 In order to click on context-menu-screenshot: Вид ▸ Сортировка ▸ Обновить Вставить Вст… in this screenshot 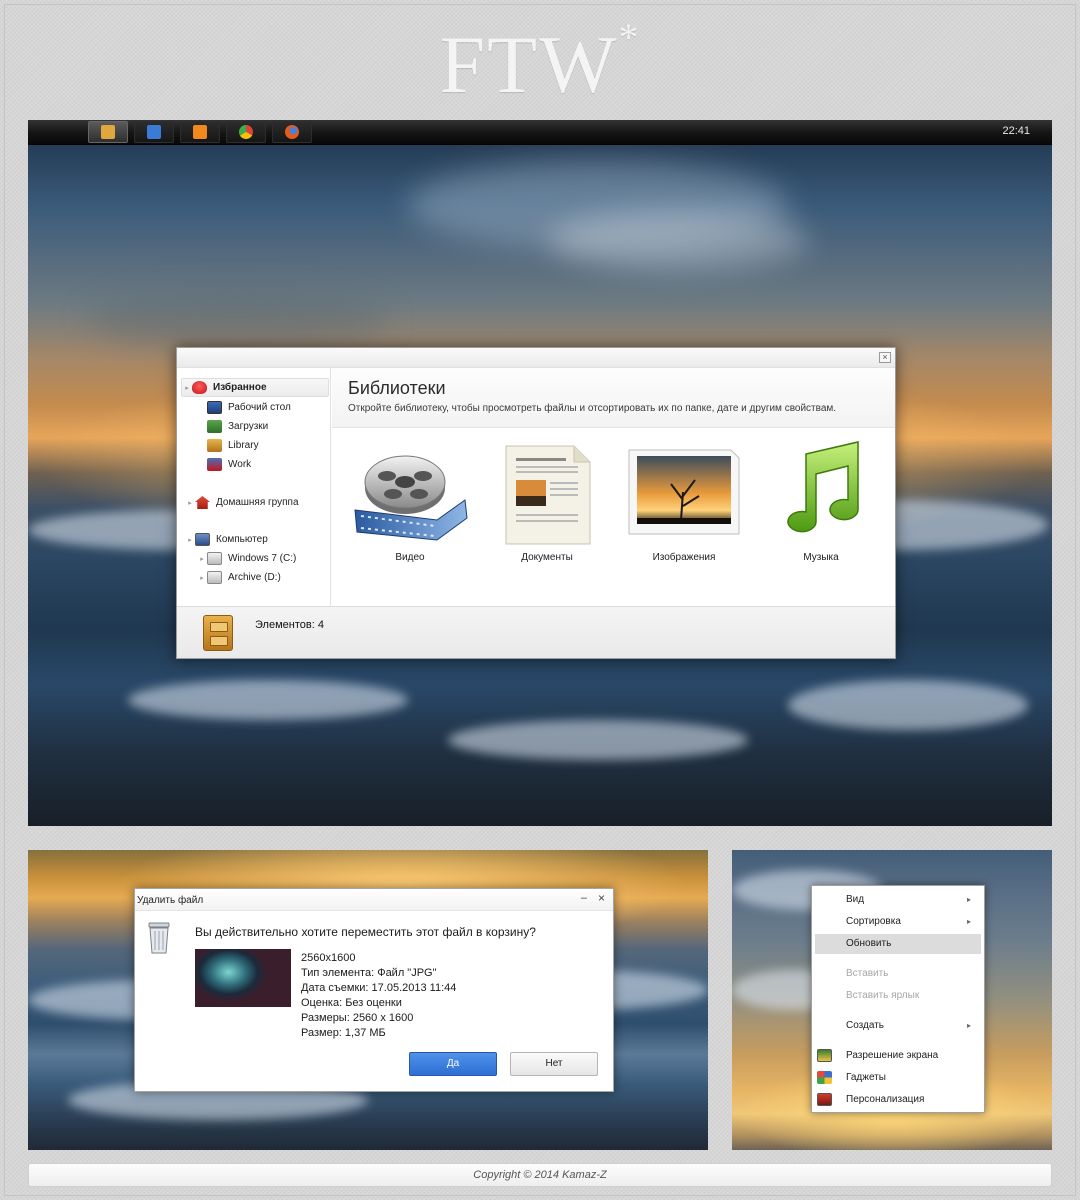, I will do `click(892, 1000)`.